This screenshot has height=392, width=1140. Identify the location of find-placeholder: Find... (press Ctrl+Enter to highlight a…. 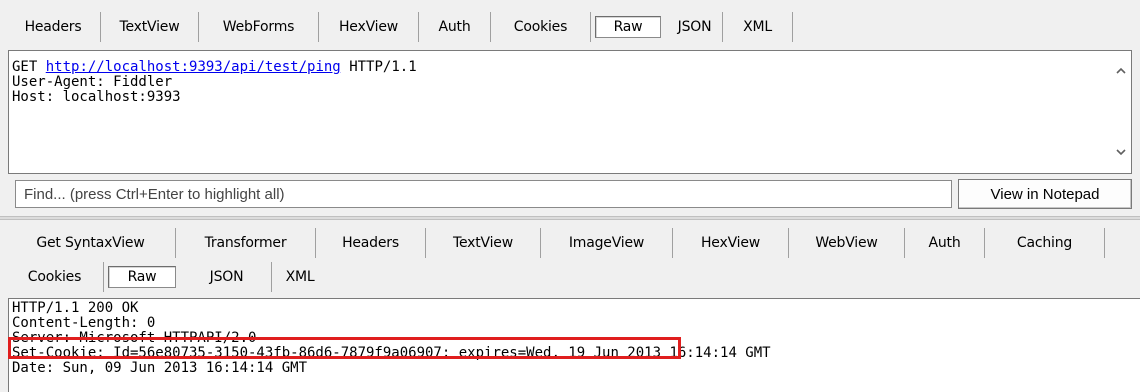
(154, 194).